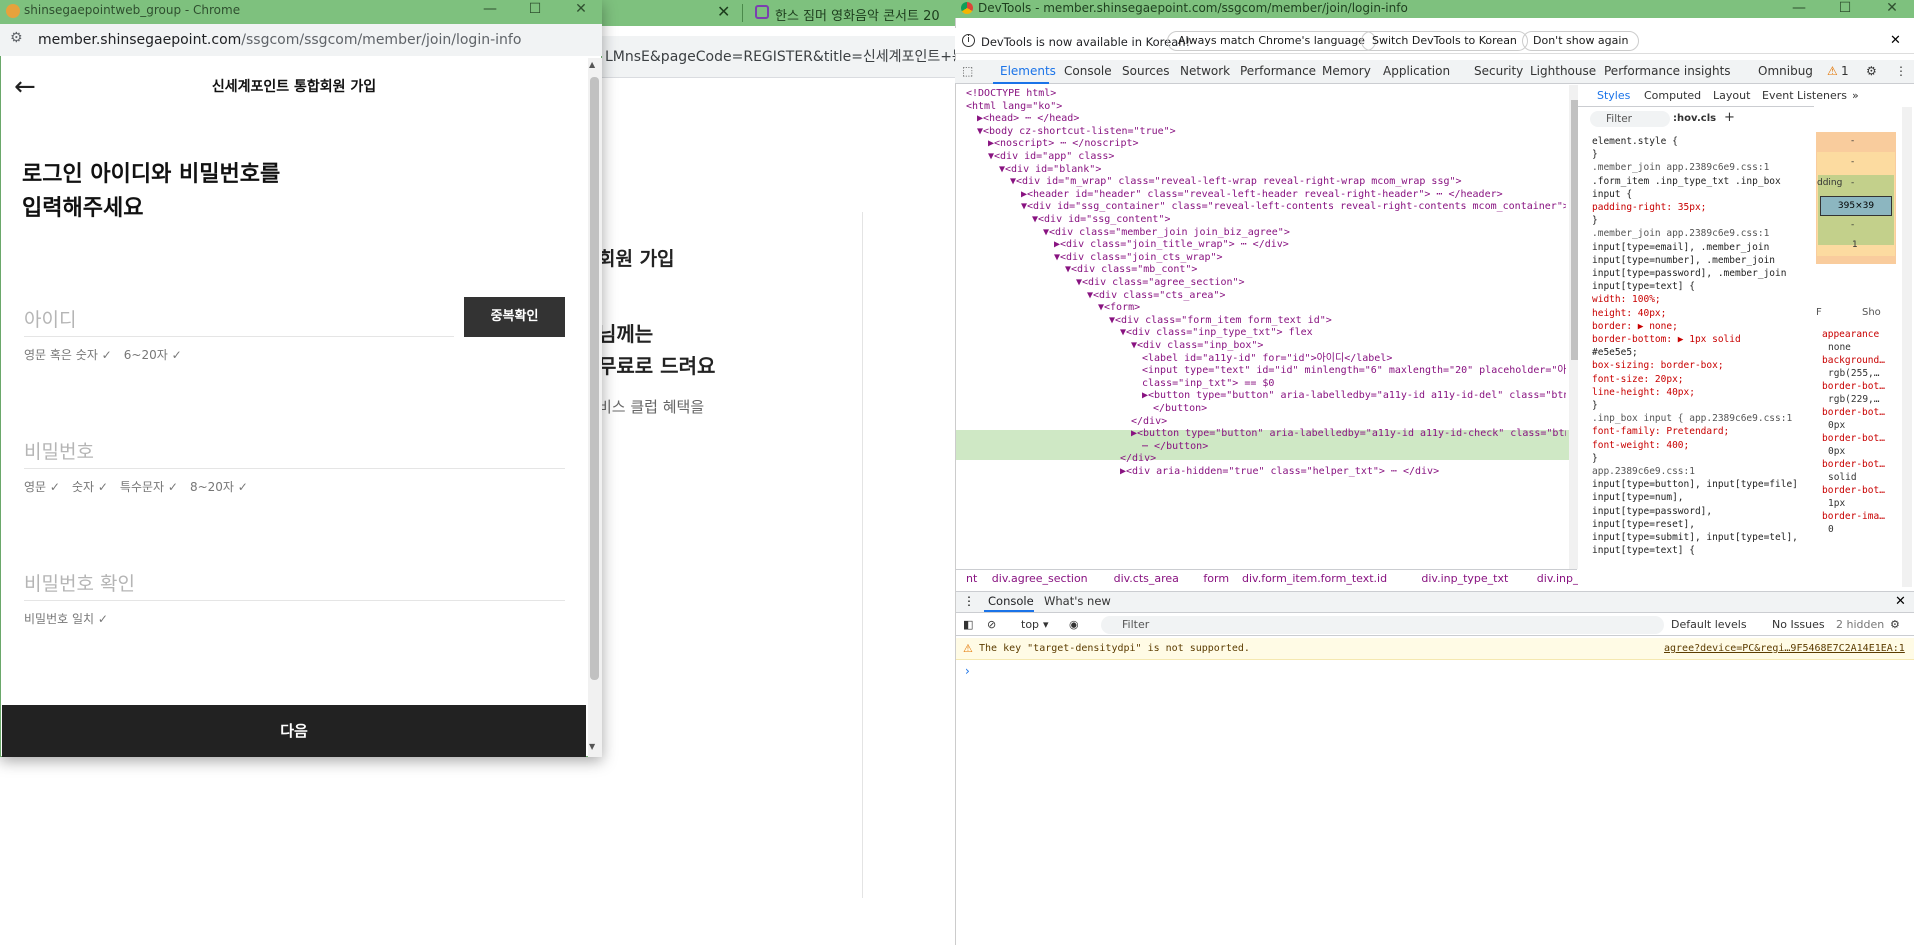  Describe the element at coordinates (592, 746) in the screenshot. I see `scroll-down-icon: ▼` at that location.